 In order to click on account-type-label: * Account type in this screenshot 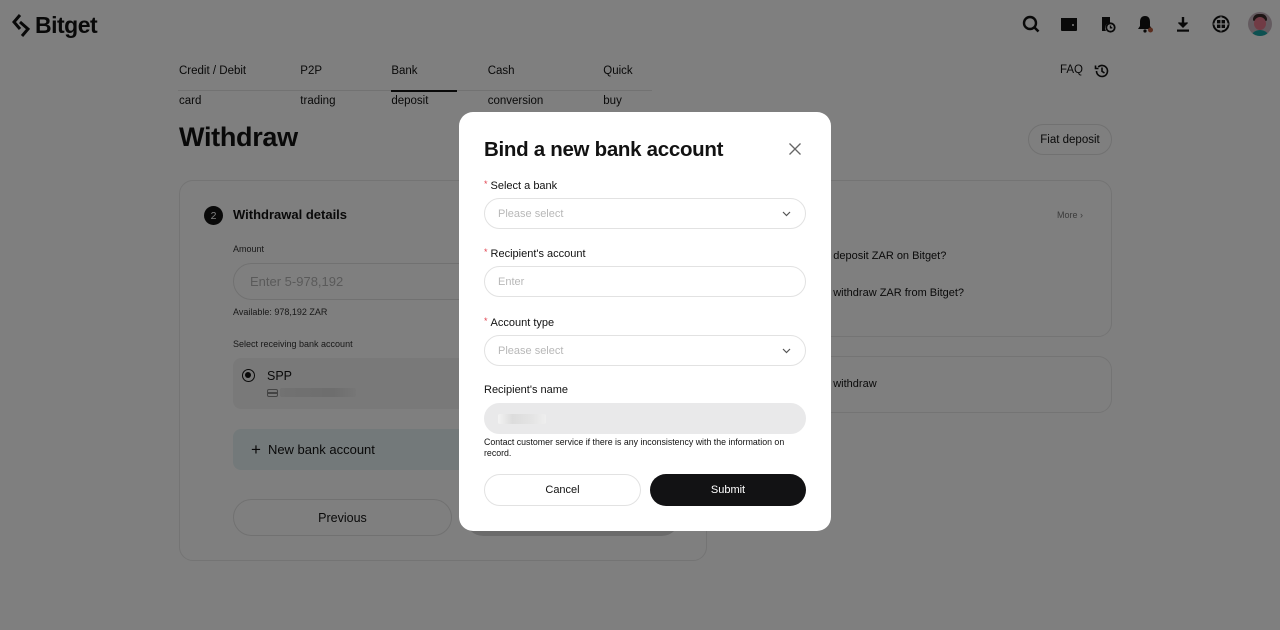, I will do `click(519, 322)`.